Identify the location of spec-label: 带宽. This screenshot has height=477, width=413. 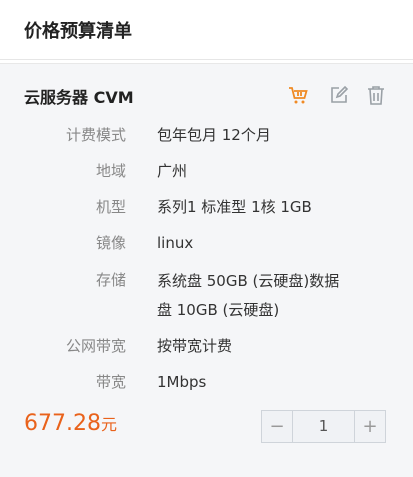
(110, 382).